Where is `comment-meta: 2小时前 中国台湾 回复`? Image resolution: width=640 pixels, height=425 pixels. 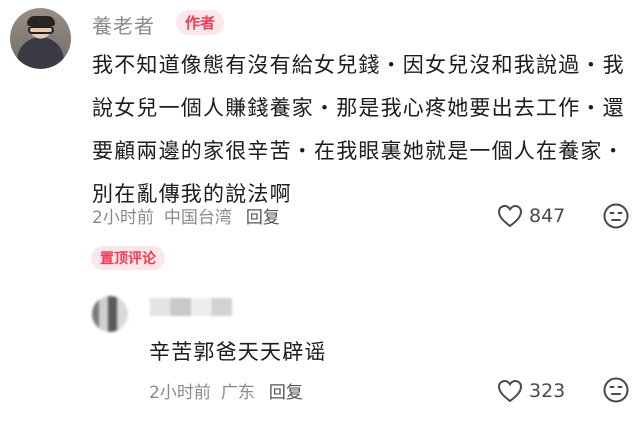
comment-meta: 2小时前 中国台湾 回复 is located at coordinates (186, 215).